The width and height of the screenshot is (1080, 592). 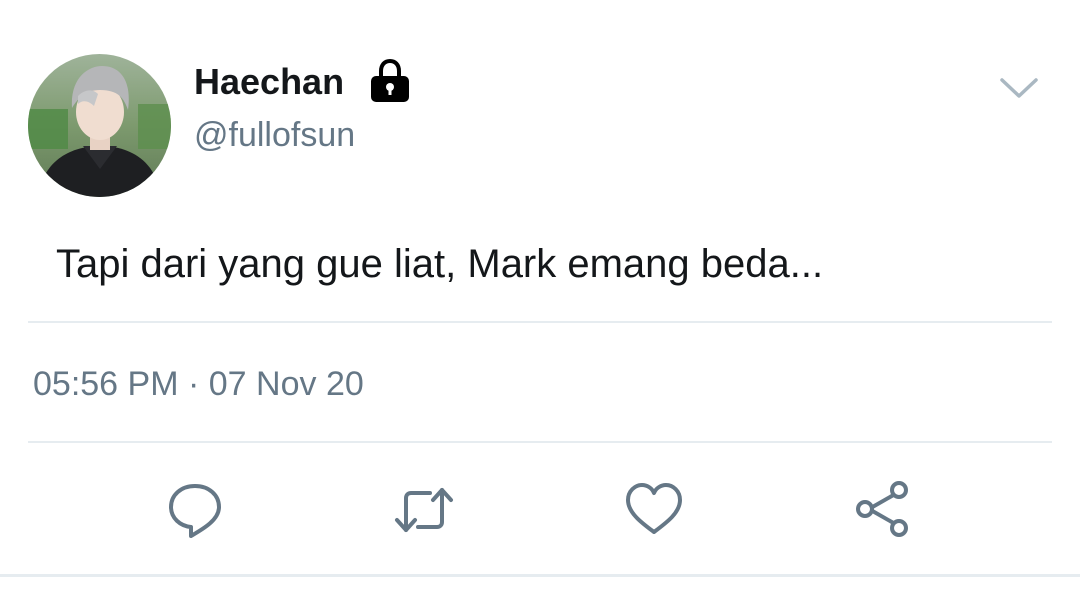 I want to click on avatar, so click(x=99, y=125).